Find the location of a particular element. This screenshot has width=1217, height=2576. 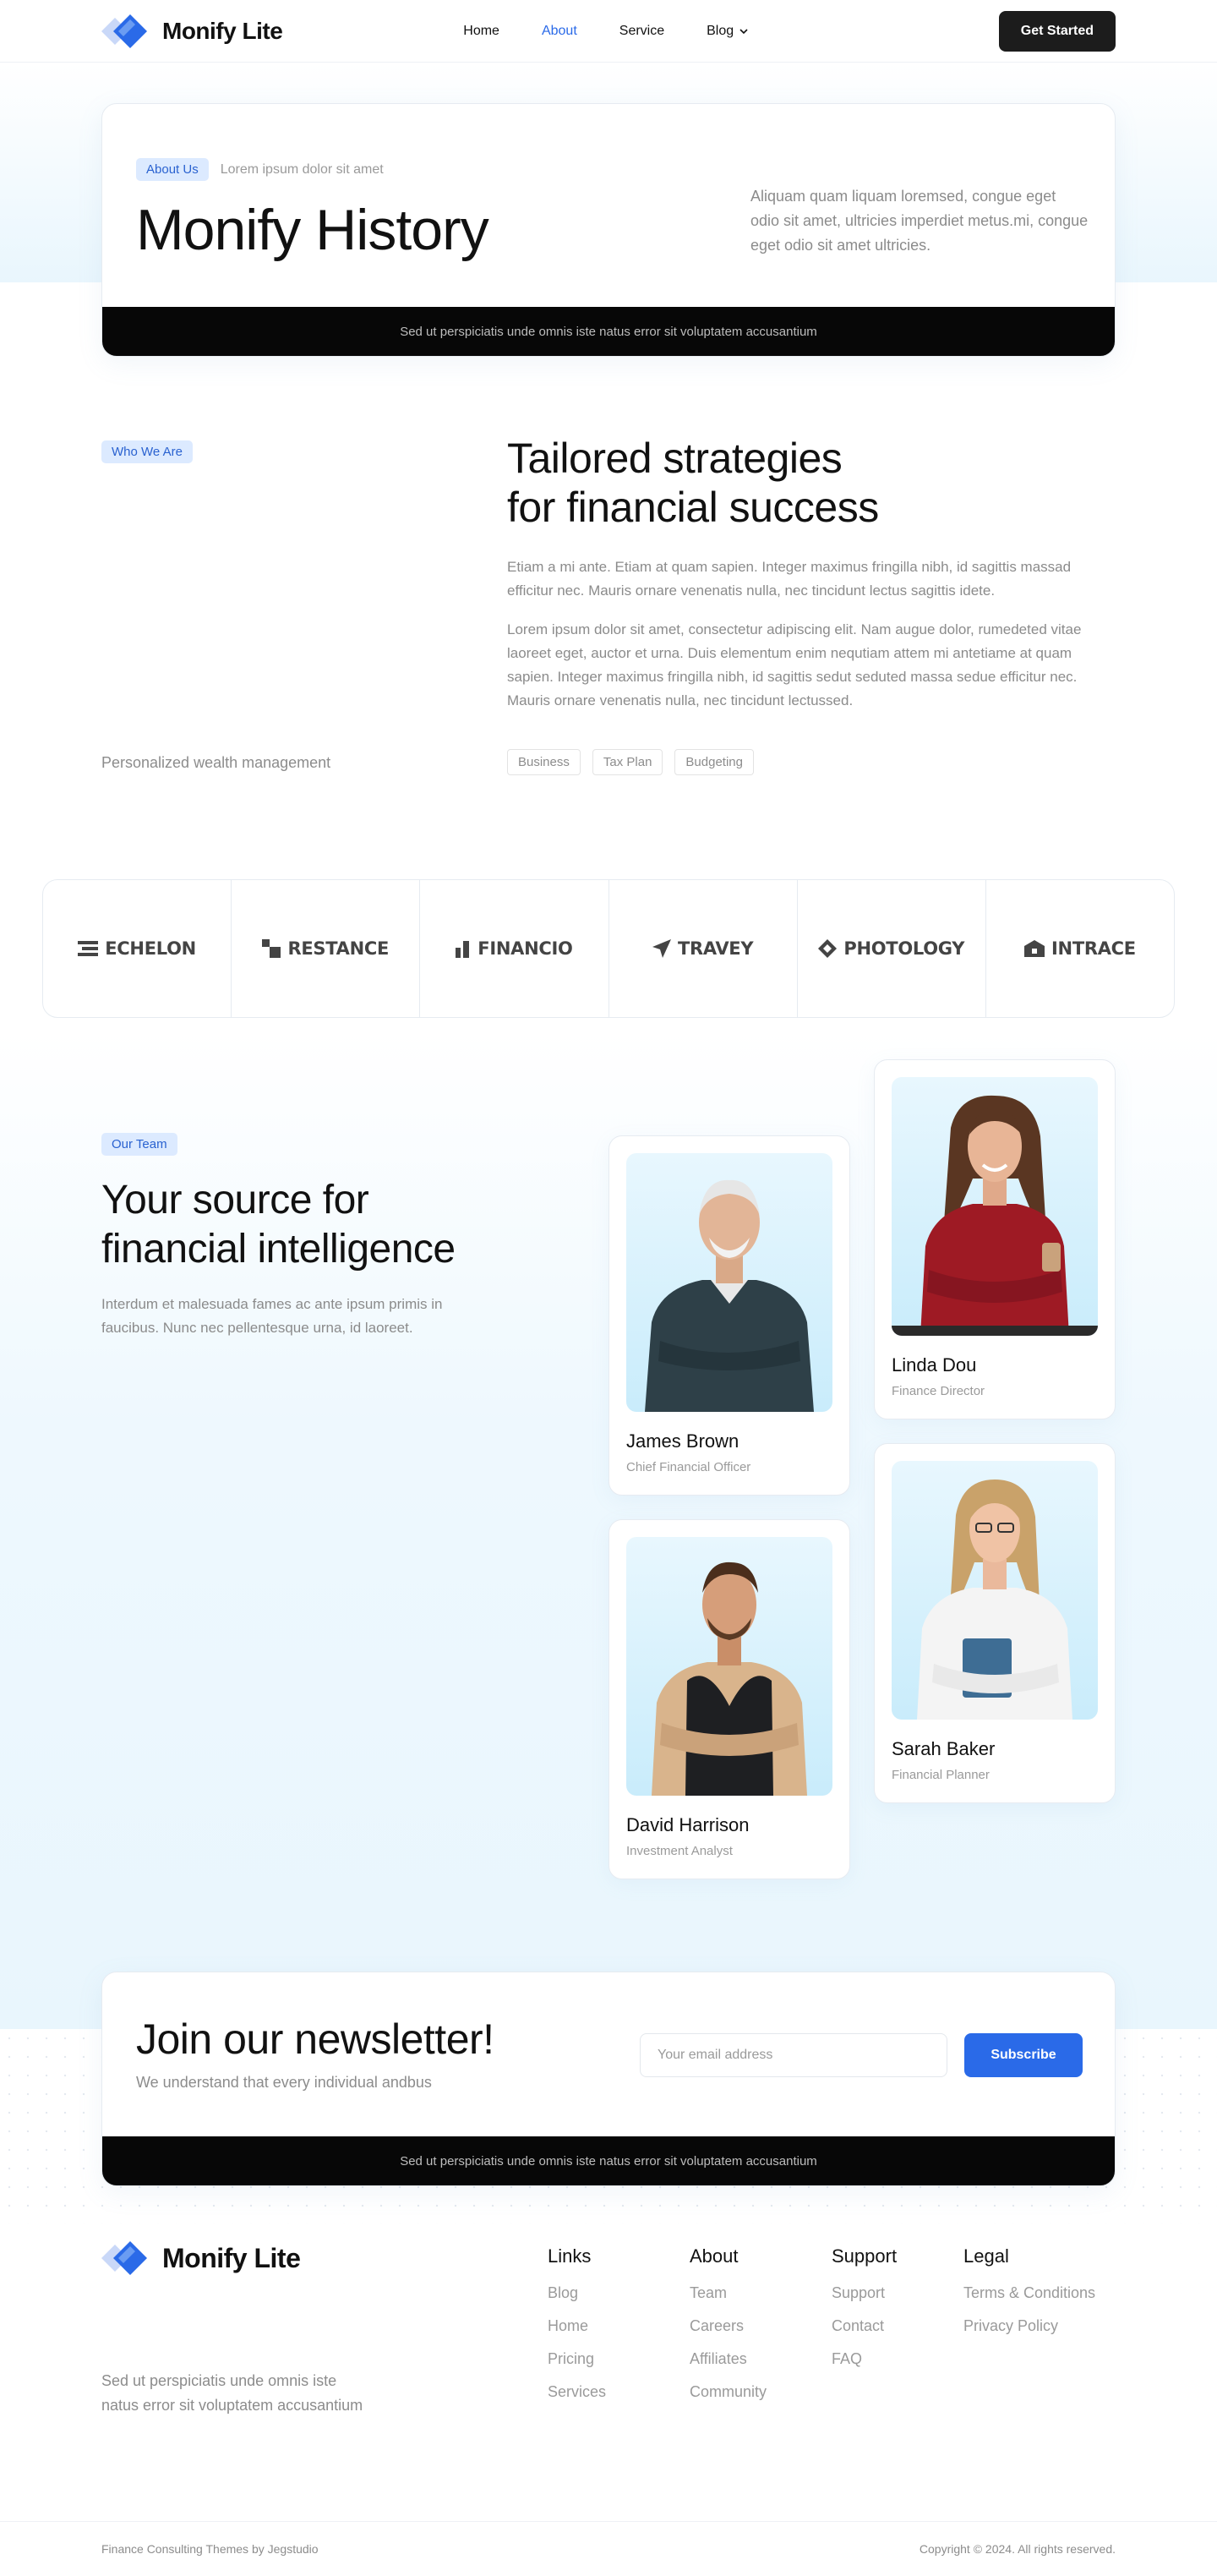

partner-name: INTRACE is located at coordinates (1093, 948).